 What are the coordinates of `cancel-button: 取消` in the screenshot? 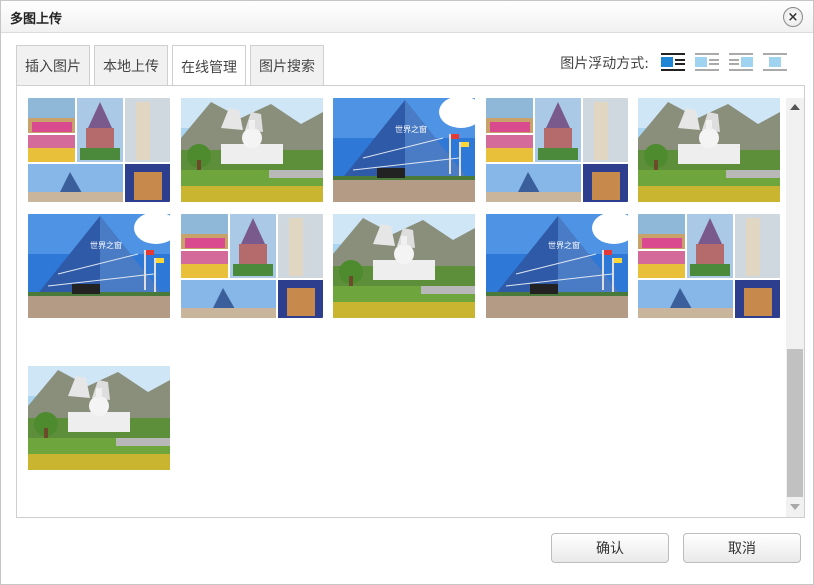 It's located at (742, 548).